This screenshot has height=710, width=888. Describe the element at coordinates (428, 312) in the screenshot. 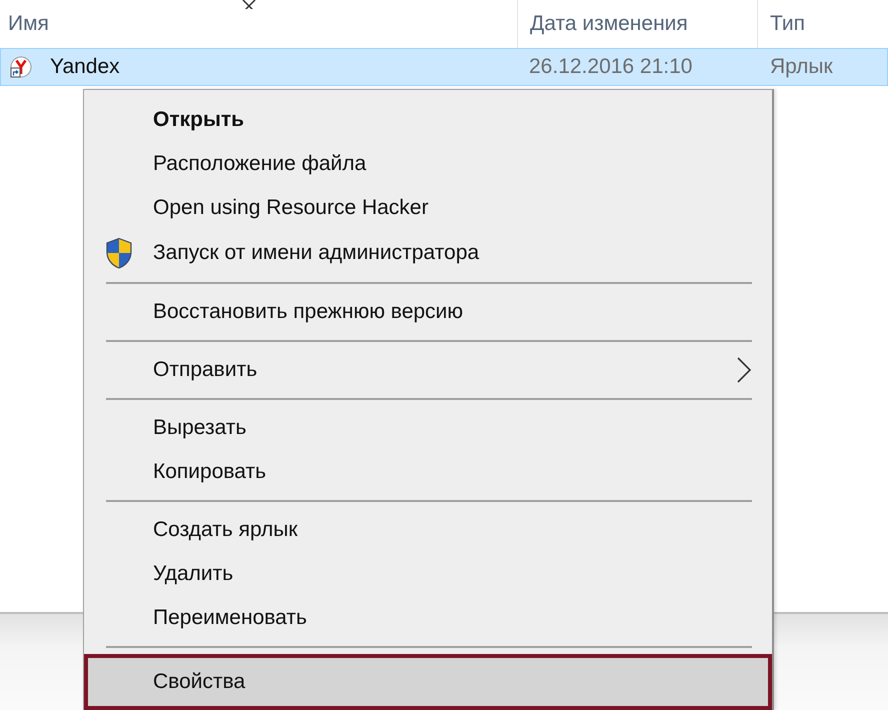

I see `menu-item: Восстановить прежнюю версию` at that location.